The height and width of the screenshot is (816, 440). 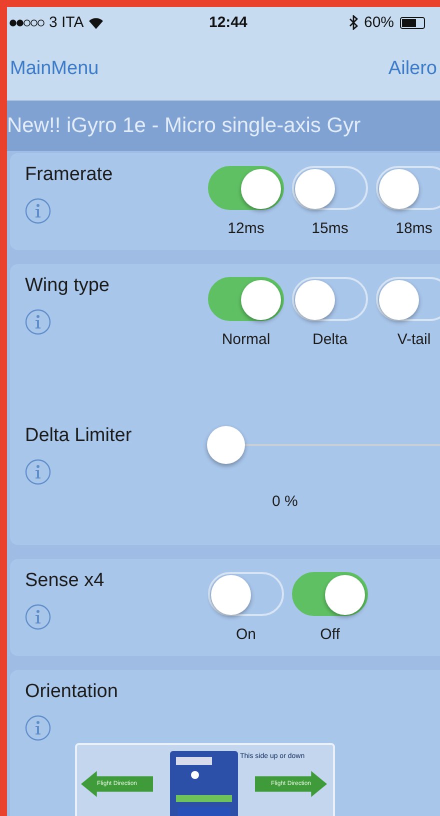 I want to click on slider, so click(x=323, y=445).